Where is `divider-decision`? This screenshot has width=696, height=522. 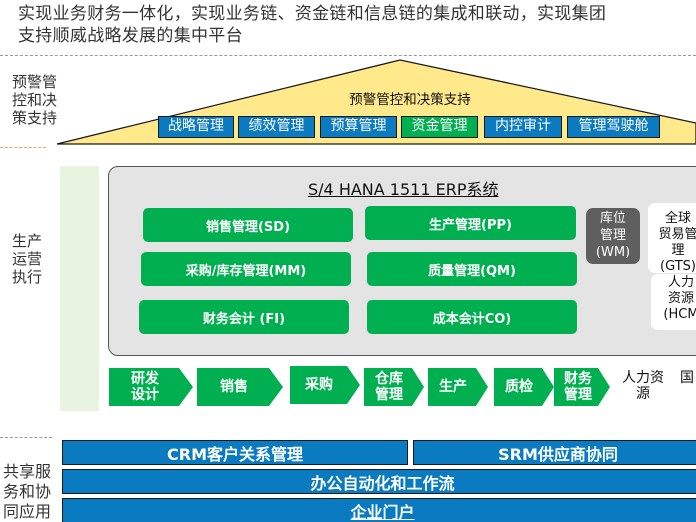
divider-decision is located at coordinates (23, 147).